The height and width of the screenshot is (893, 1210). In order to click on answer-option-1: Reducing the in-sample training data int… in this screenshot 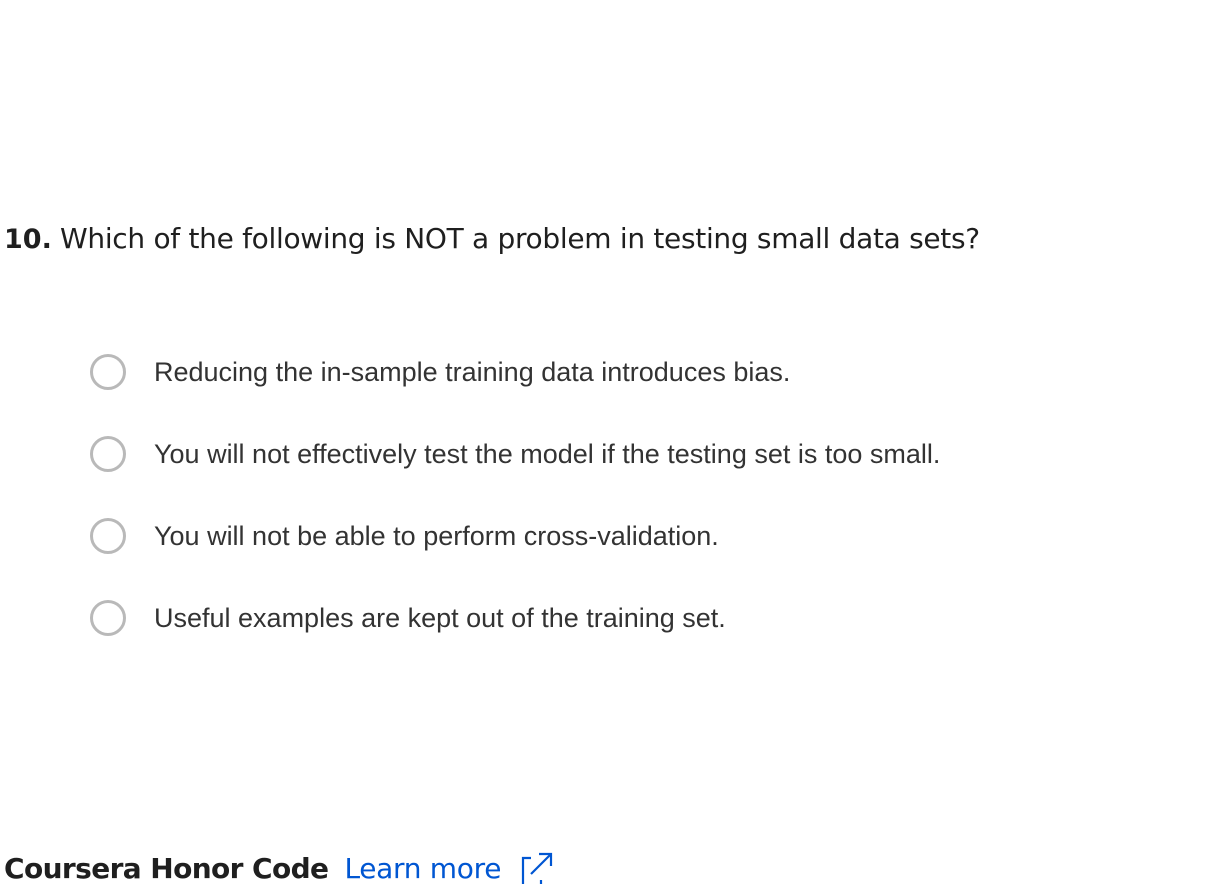, I will do `click(515, 372)`.